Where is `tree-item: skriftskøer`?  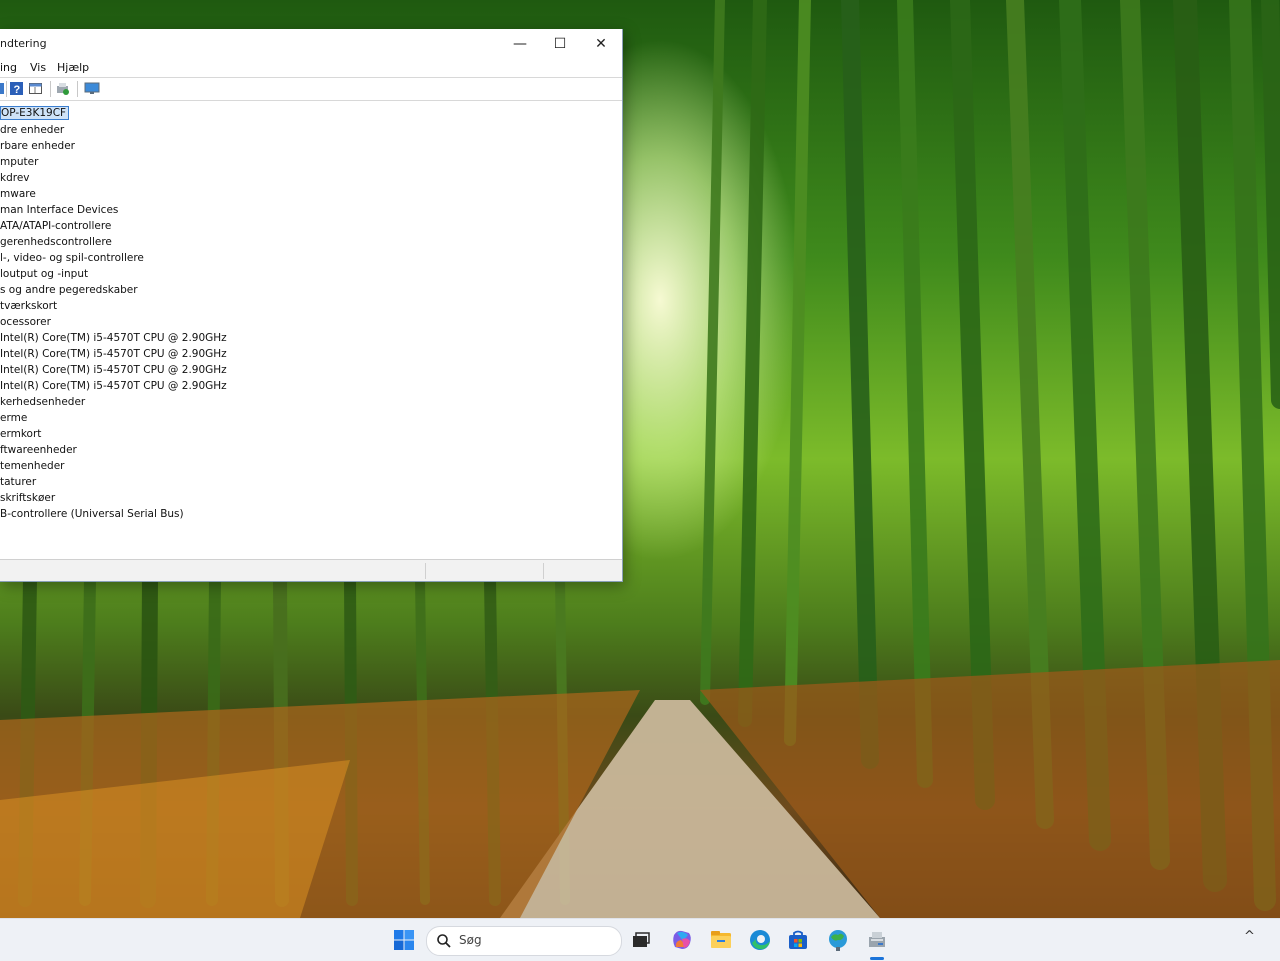 tree-item: skriftskøer is located at coordinates (27, 498).